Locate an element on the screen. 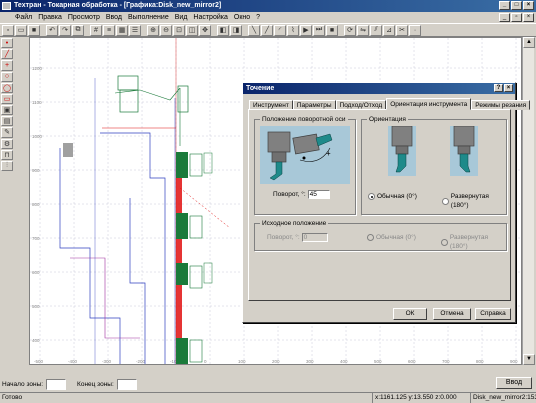 This screenshot has width=536, height=403. ray-tool-icon: + is located at coordinates (7, 65).